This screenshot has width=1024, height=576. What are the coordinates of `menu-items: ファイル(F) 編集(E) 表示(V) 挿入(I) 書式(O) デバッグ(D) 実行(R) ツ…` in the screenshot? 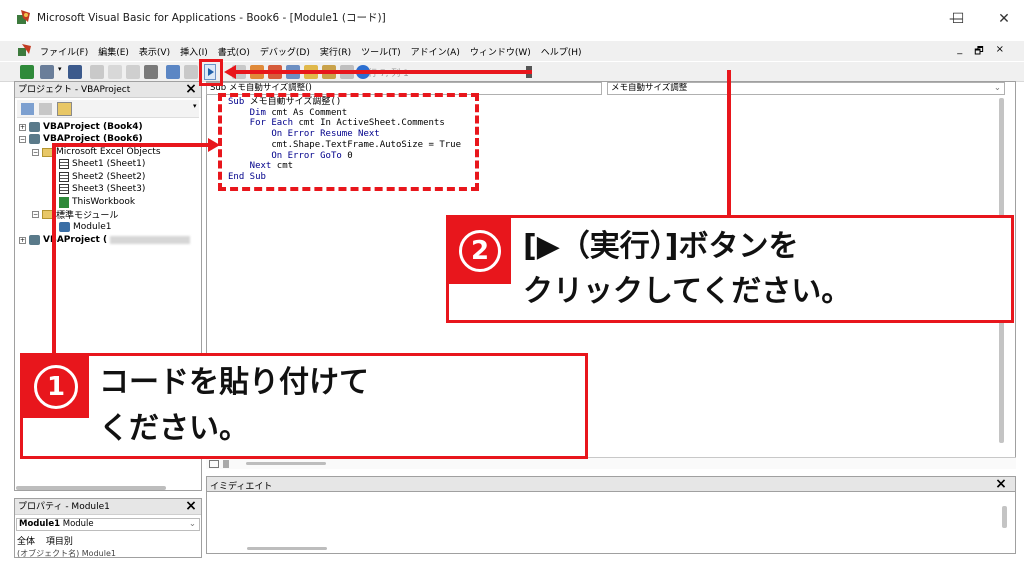 It's located at (311, 51).